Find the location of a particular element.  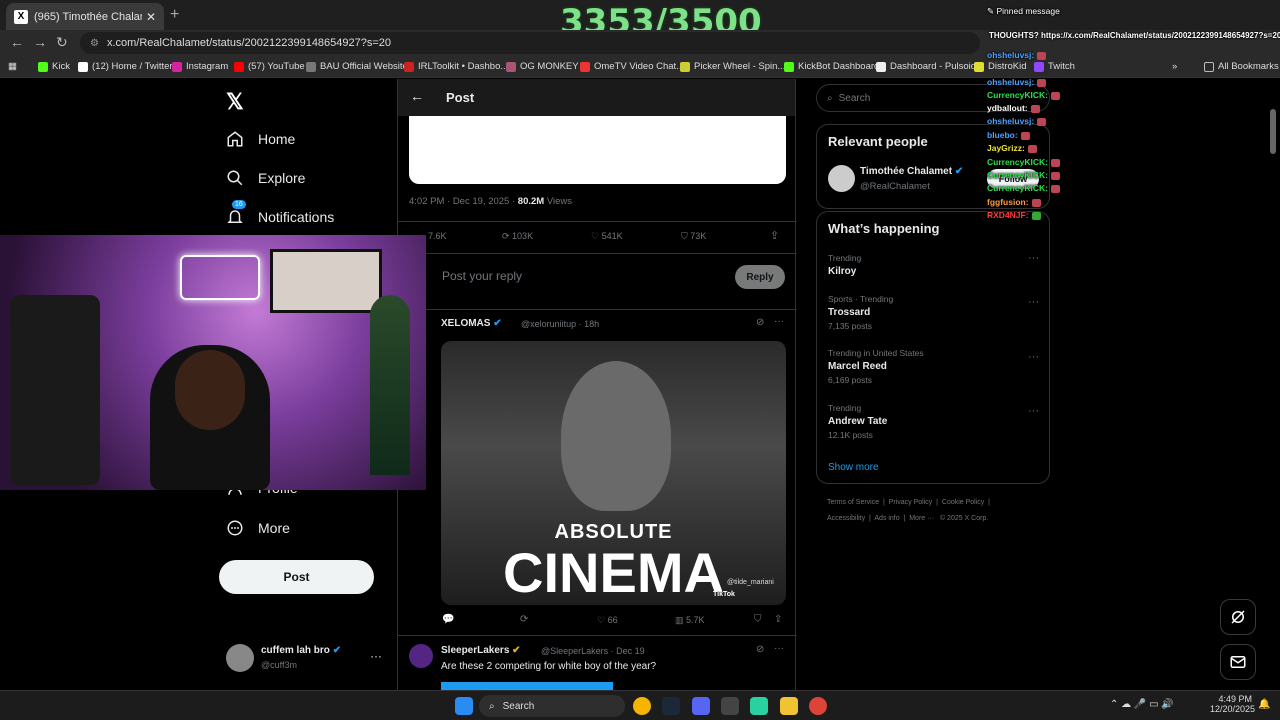

sidebar-item-explore: Explore is located at coordinates (265, 178).